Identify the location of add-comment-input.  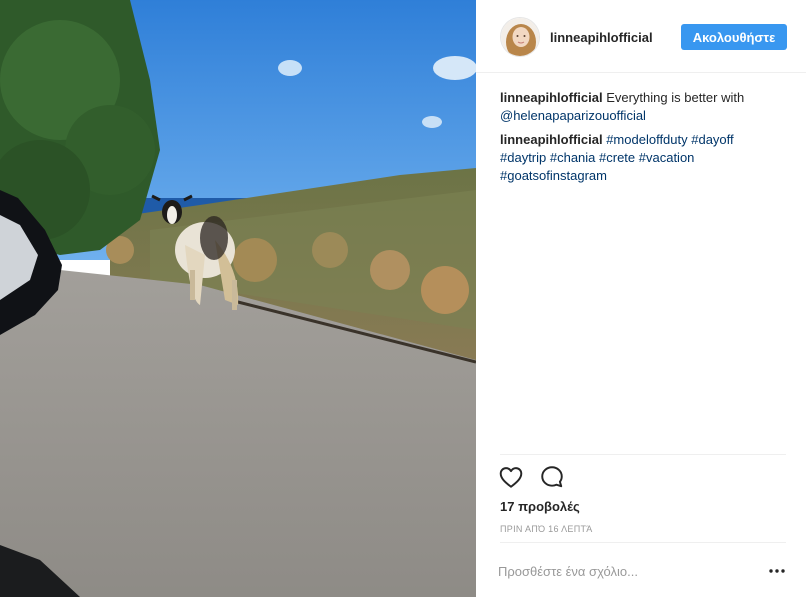
(623, 571).